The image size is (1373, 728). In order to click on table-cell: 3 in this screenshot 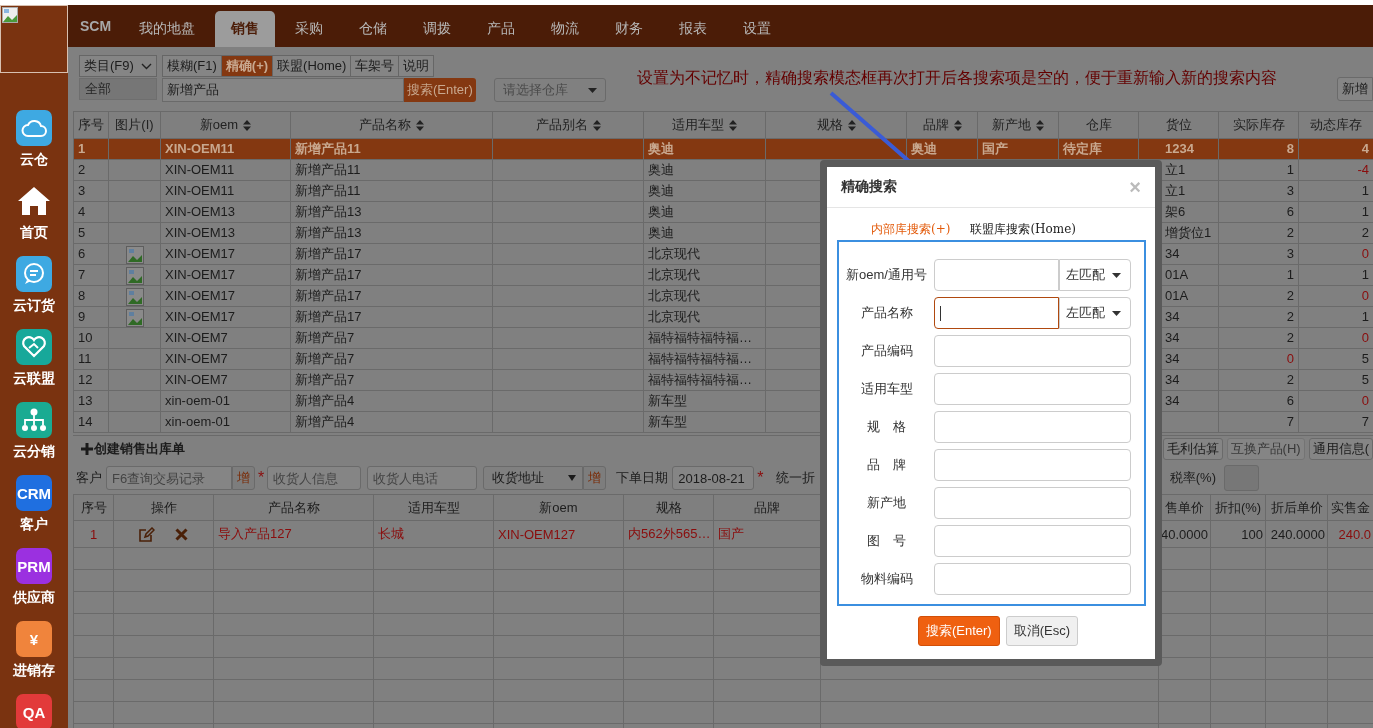, I will do `click(1290, 190)`.